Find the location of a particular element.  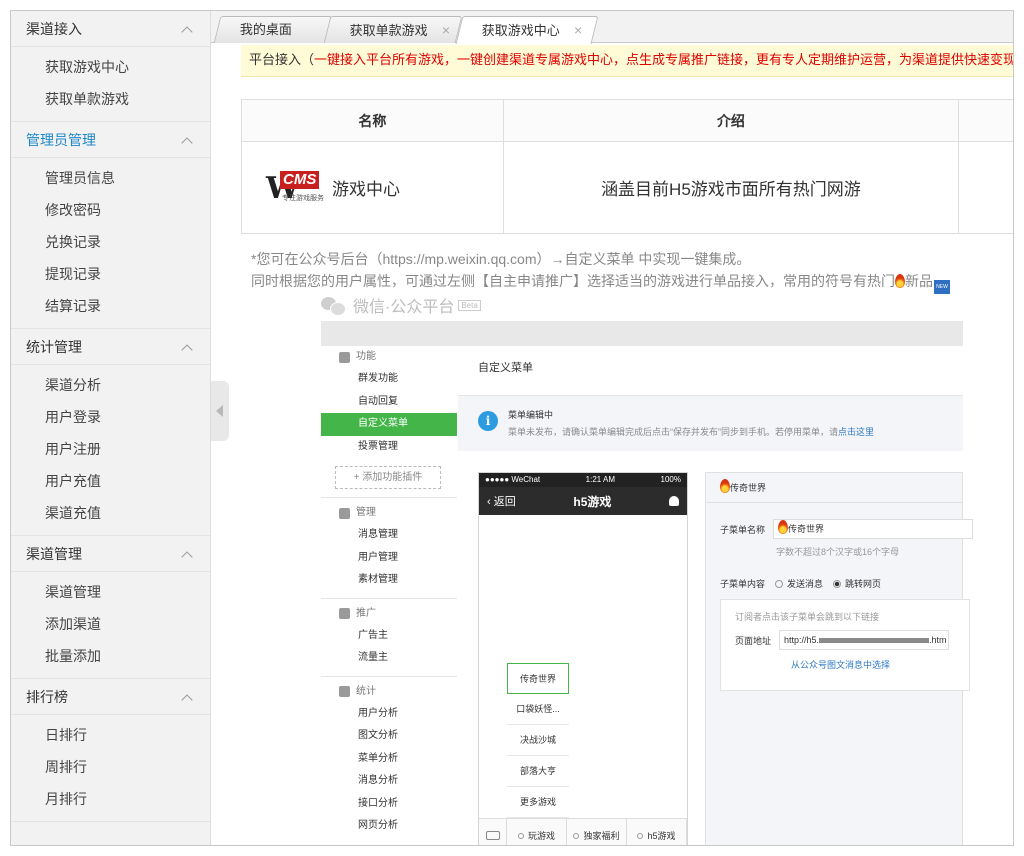

sidebar-item: 结算记录 is located at coordinates (110, 306).